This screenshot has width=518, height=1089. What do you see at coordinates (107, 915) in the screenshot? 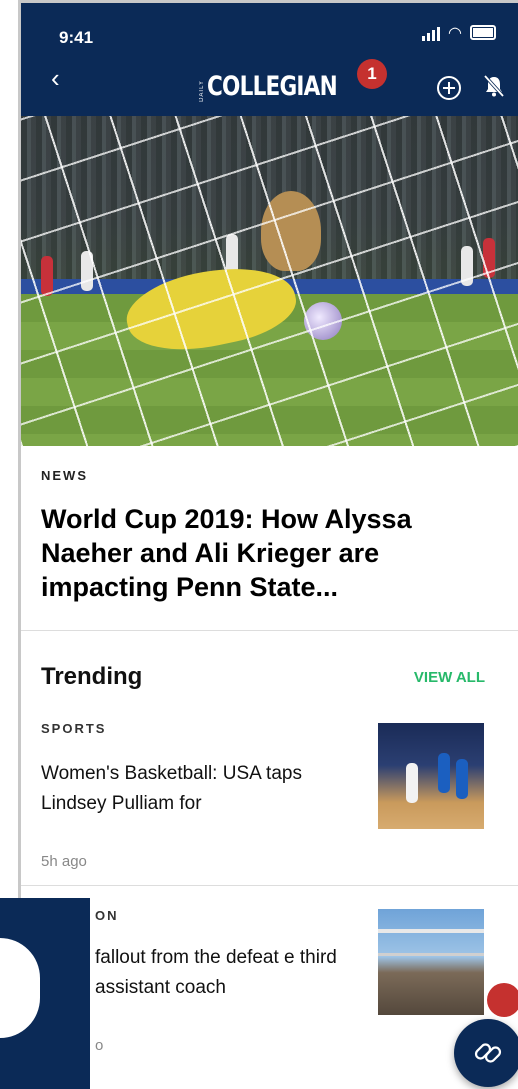
I see `trending-item-category: ON` at bounding box center [107, 915].